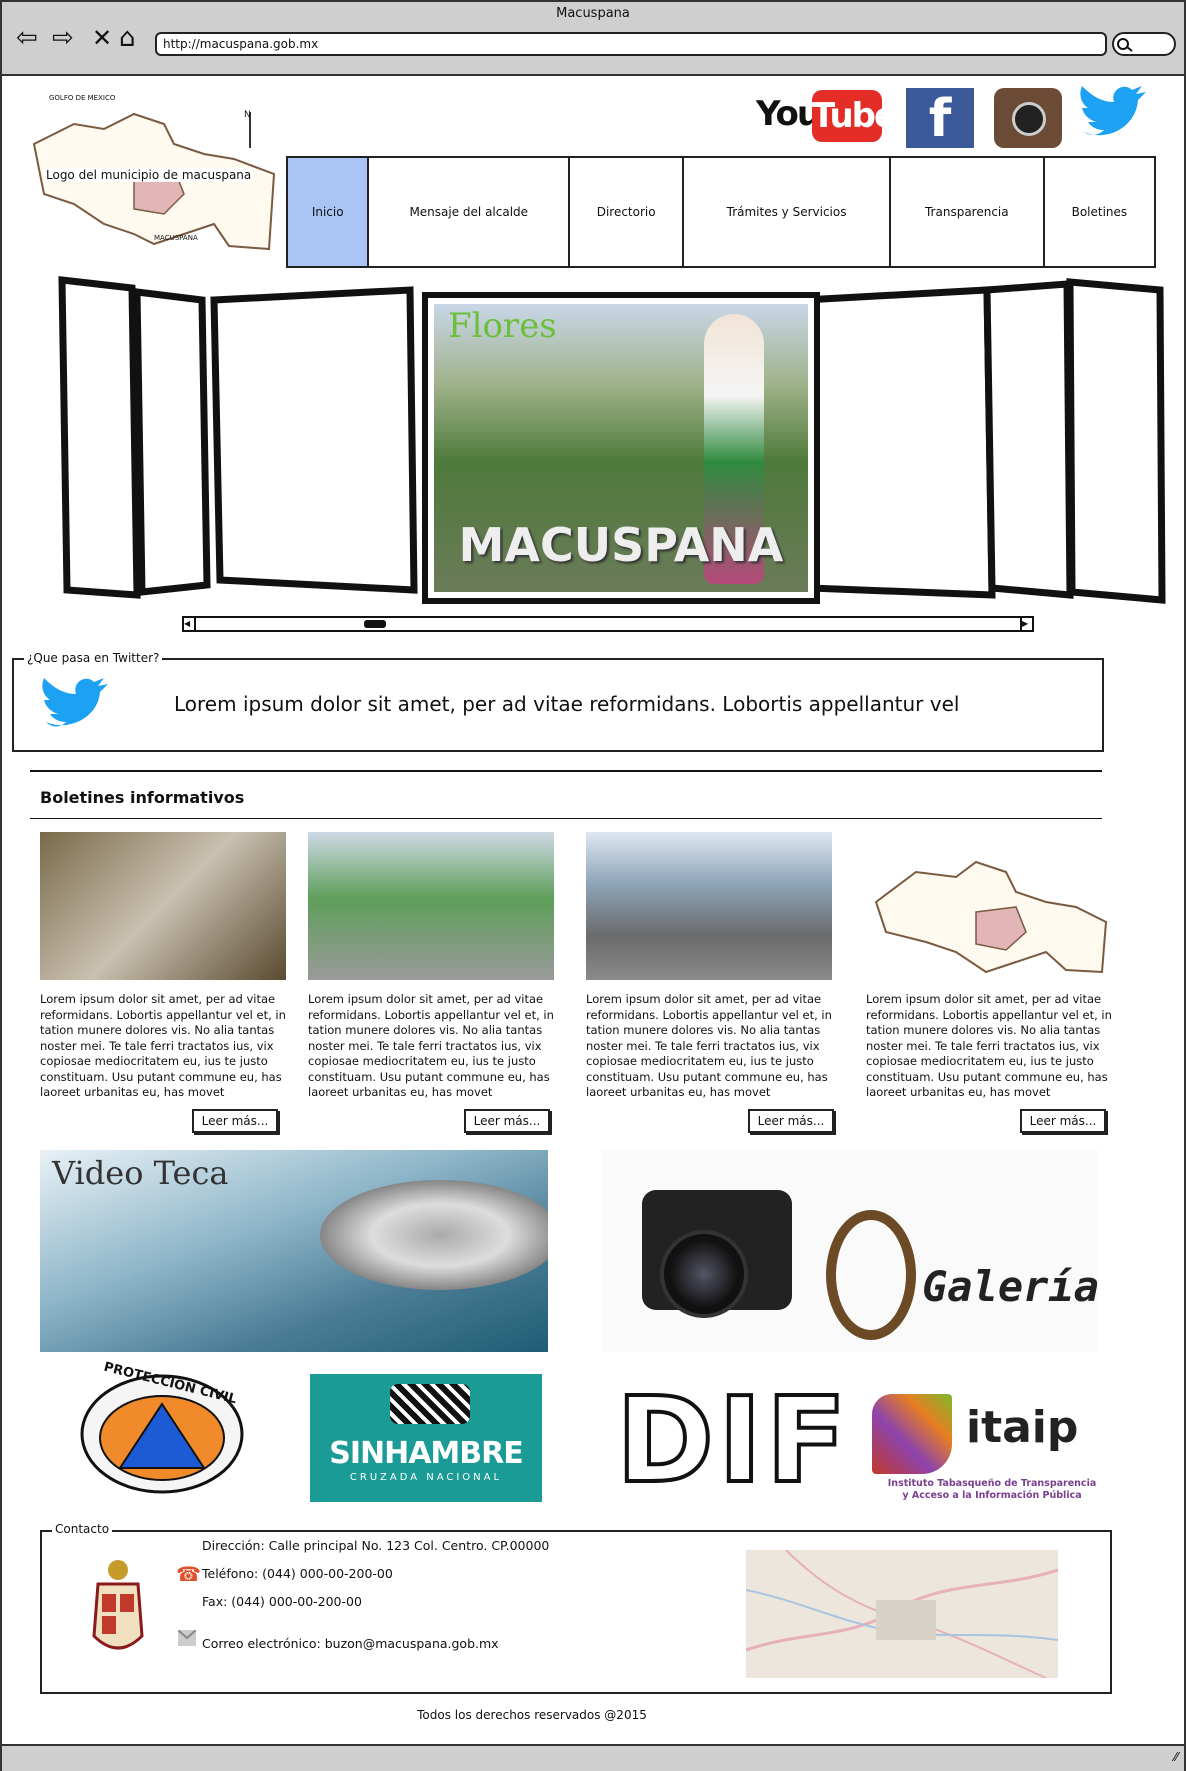 The width and height of the screenshot is (1186, 1771). I want to click on coat-of-arms-icon, so click(118, 1610).